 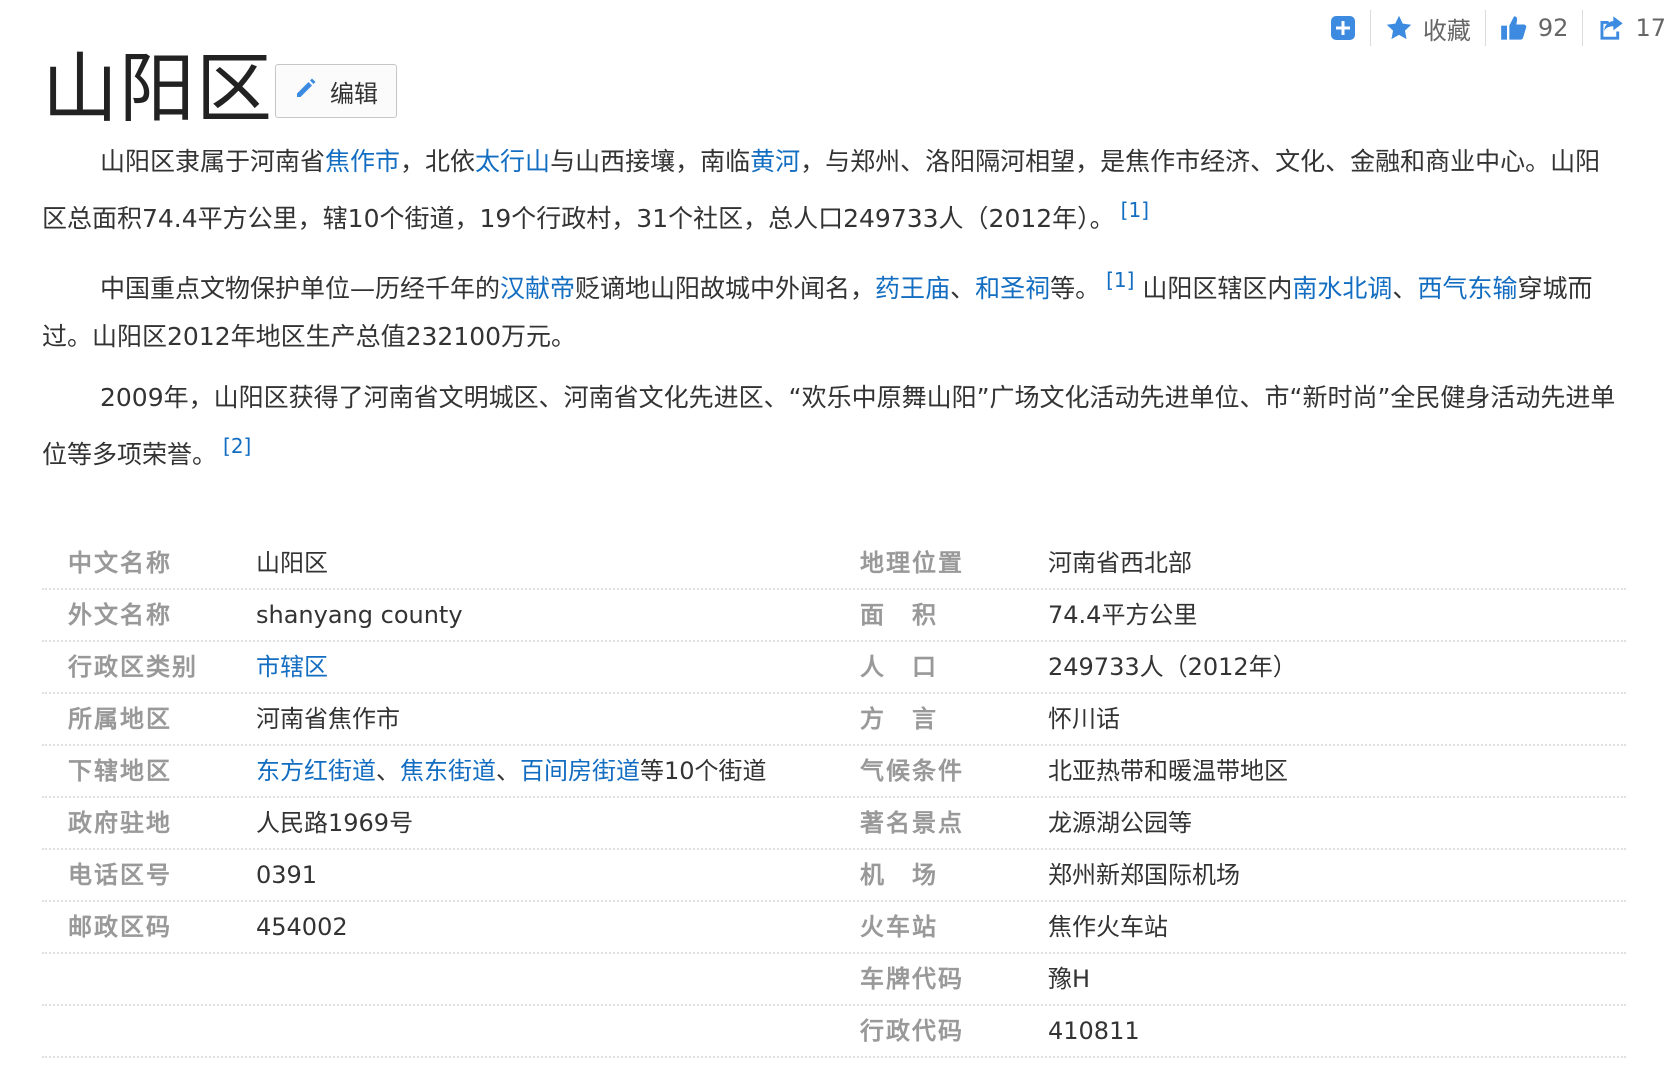 What do you see at coordinates (120, 927) in the screenshot?
I see `info-label: 邮政区码` at bounding box center [120, 927].